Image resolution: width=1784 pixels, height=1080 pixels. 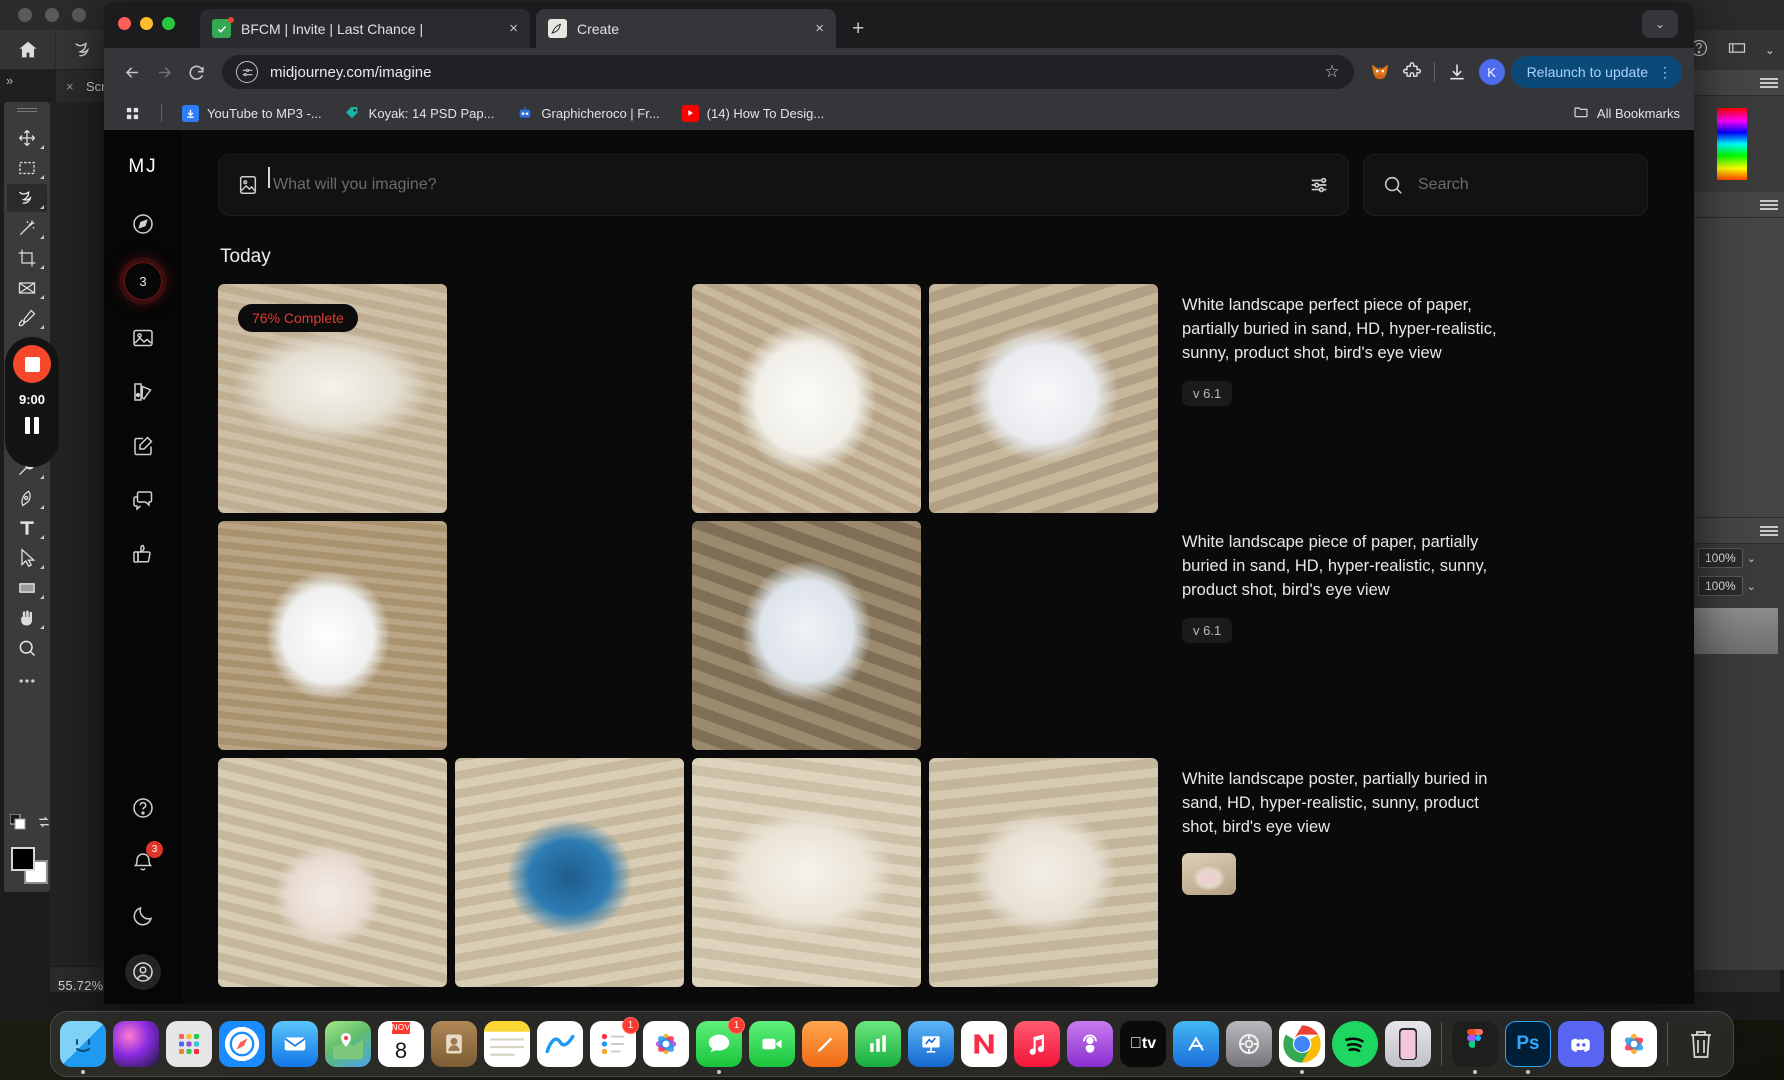 I want to click on browser-tab-create: Create ×, so click(x=686, y=28).